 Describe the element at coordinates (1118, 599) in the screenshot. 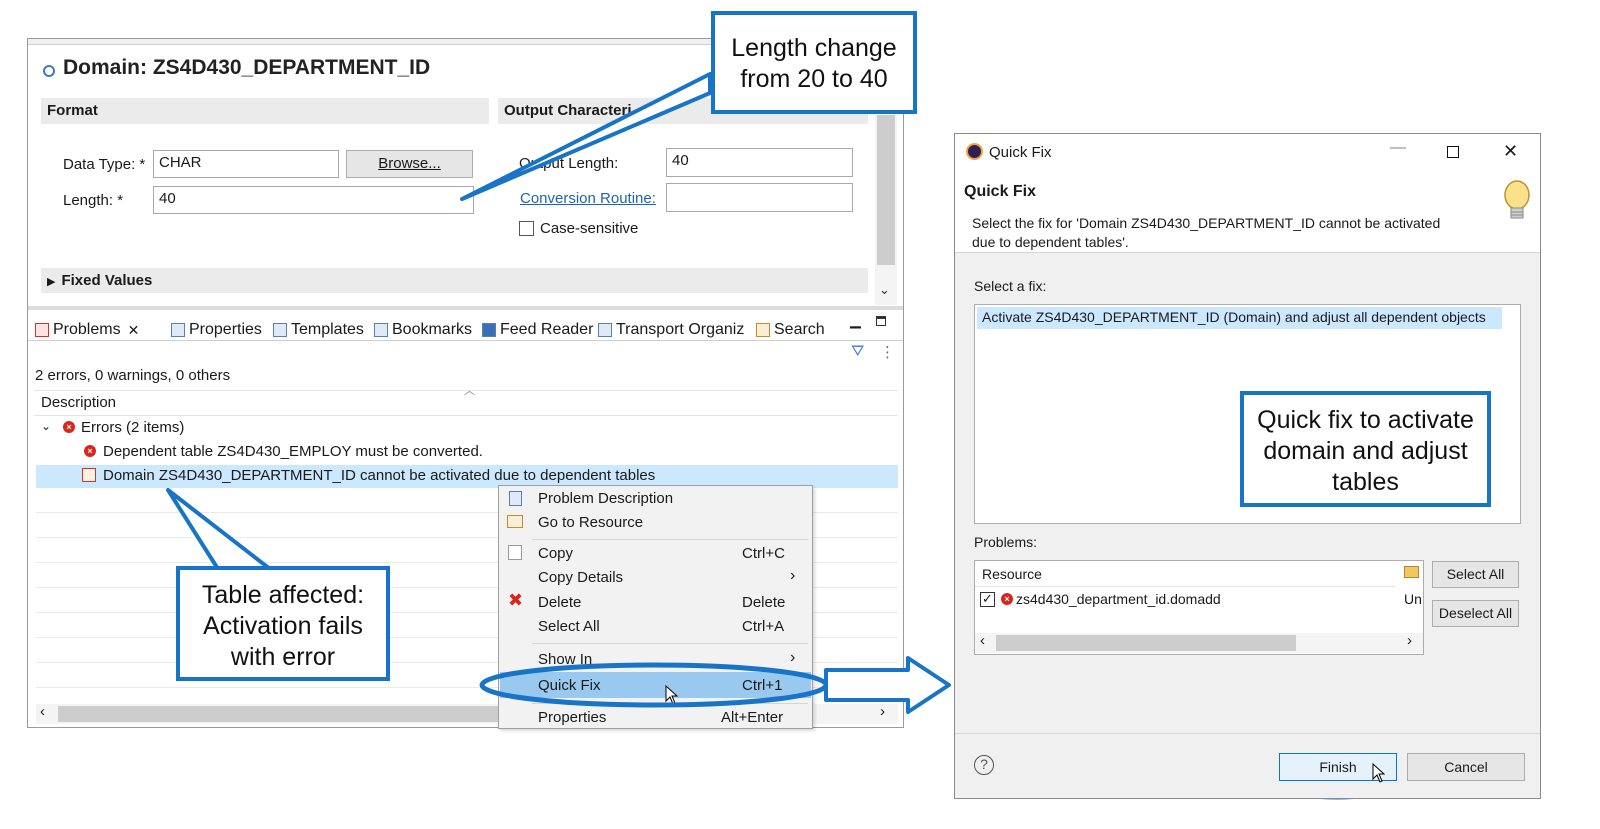

I see `resource-item: zs4d430_department_id.domadd` at that location.